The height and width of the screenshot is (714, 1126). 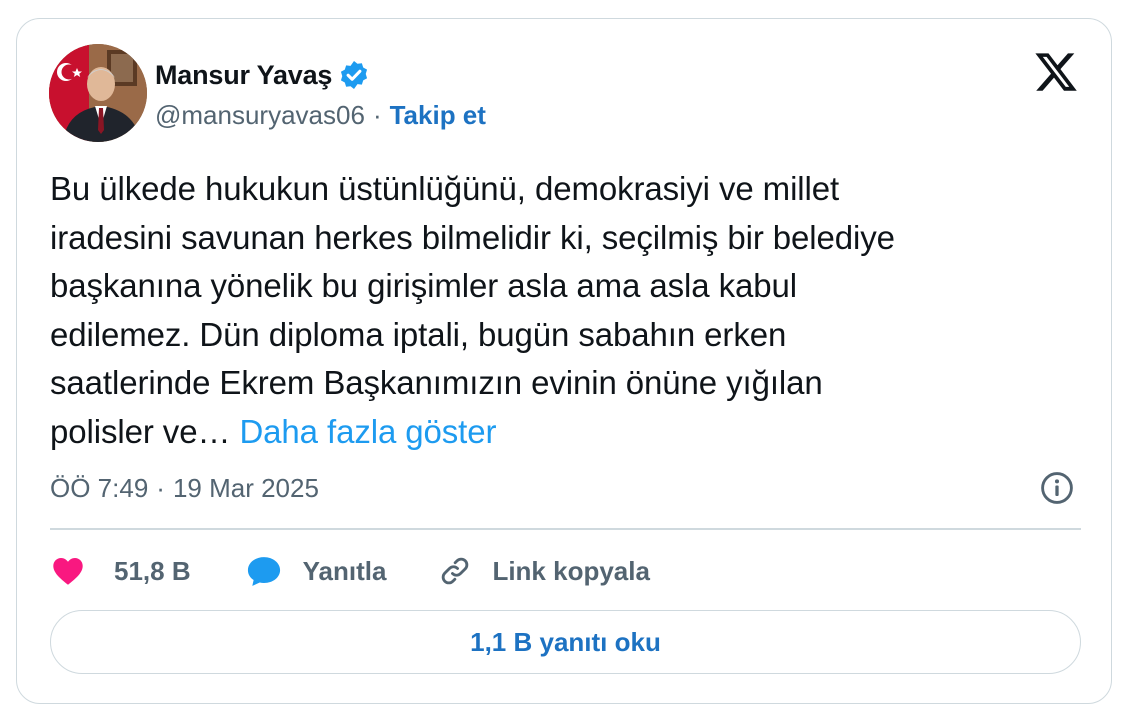 I want to click on avatar, so click(x=98, y=93).